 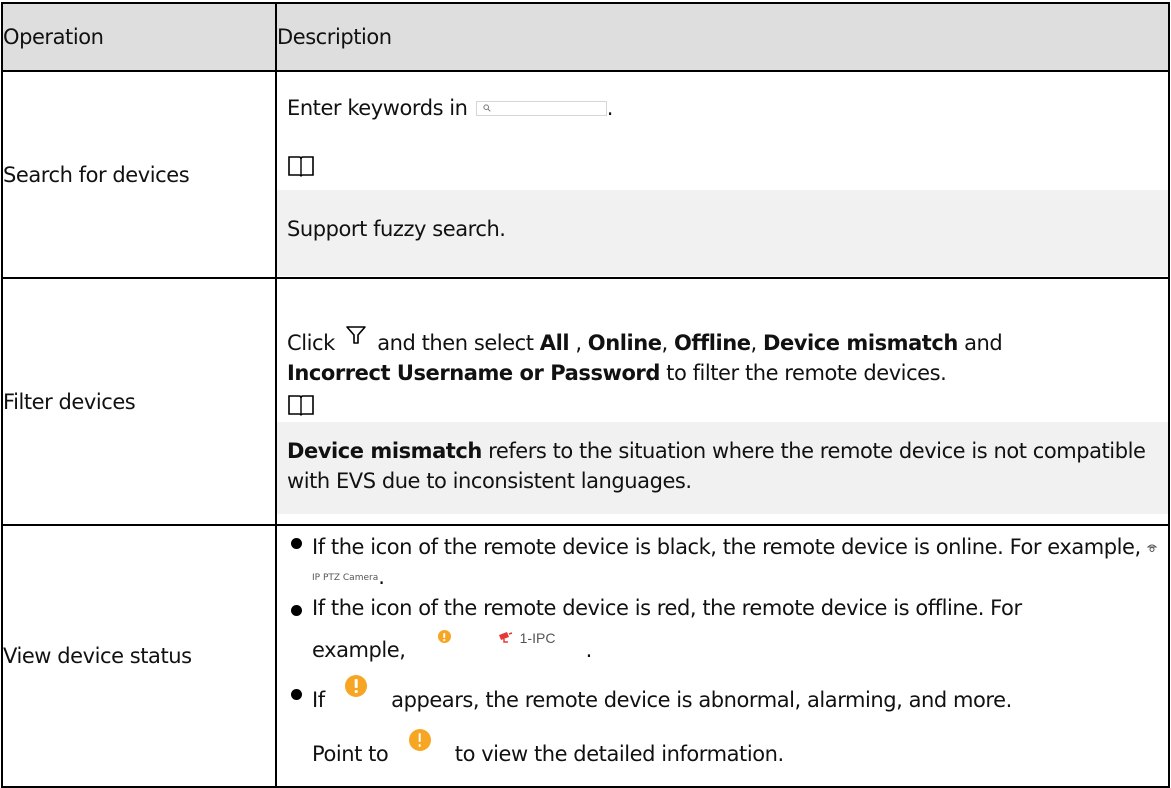 I want to click on operation-cell: View device status, so click(x=139, y=656).